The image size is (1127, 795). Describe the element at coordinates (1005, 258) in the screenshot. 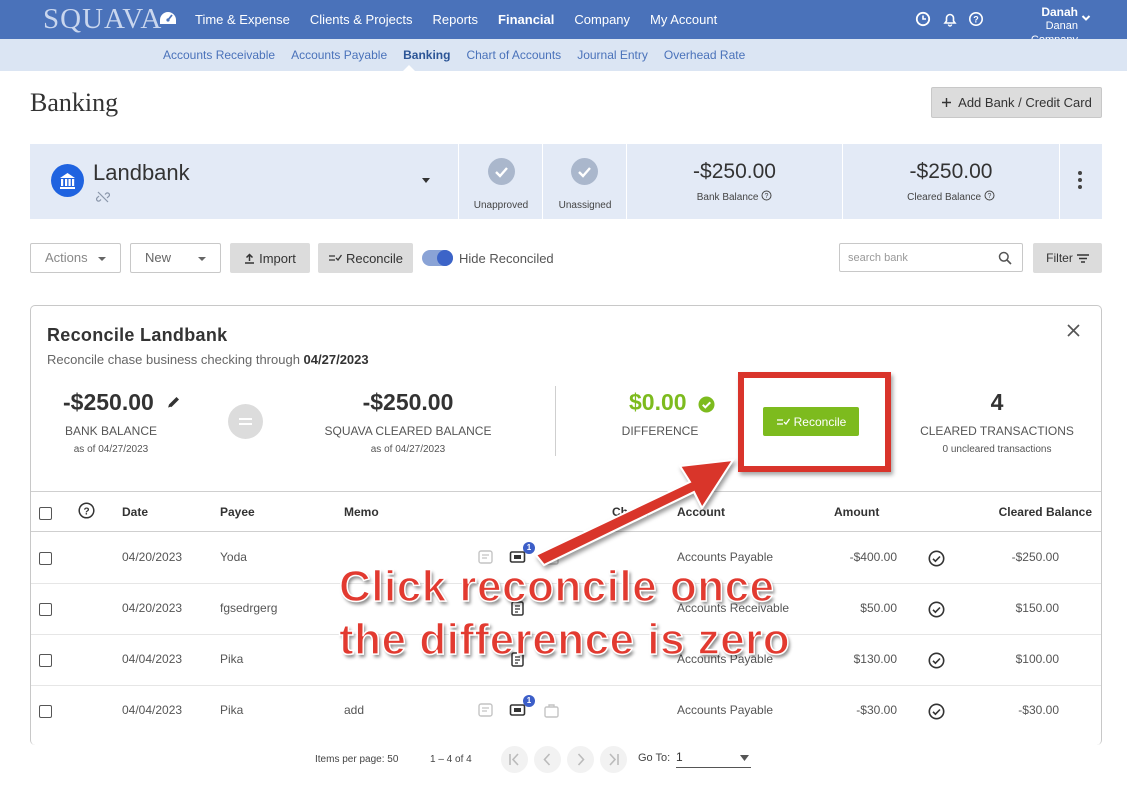

I see `search-icon` at that location.